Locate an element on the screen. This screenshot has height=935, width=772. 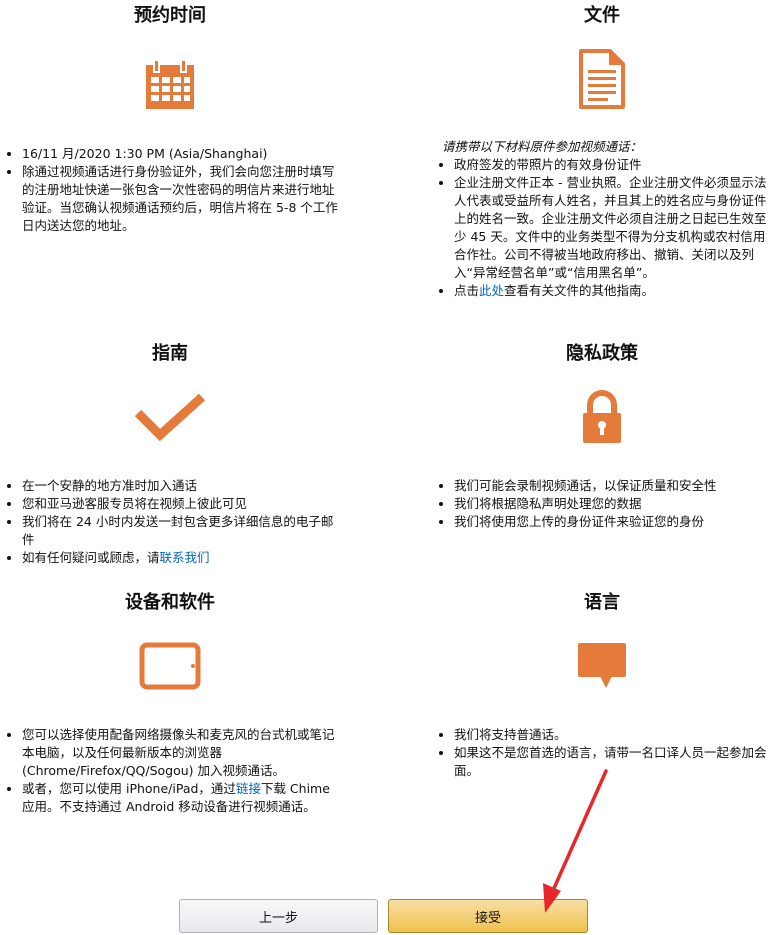
list-item: 在一个安静的地方准时加入通话 is located at coordinates (181, 486).